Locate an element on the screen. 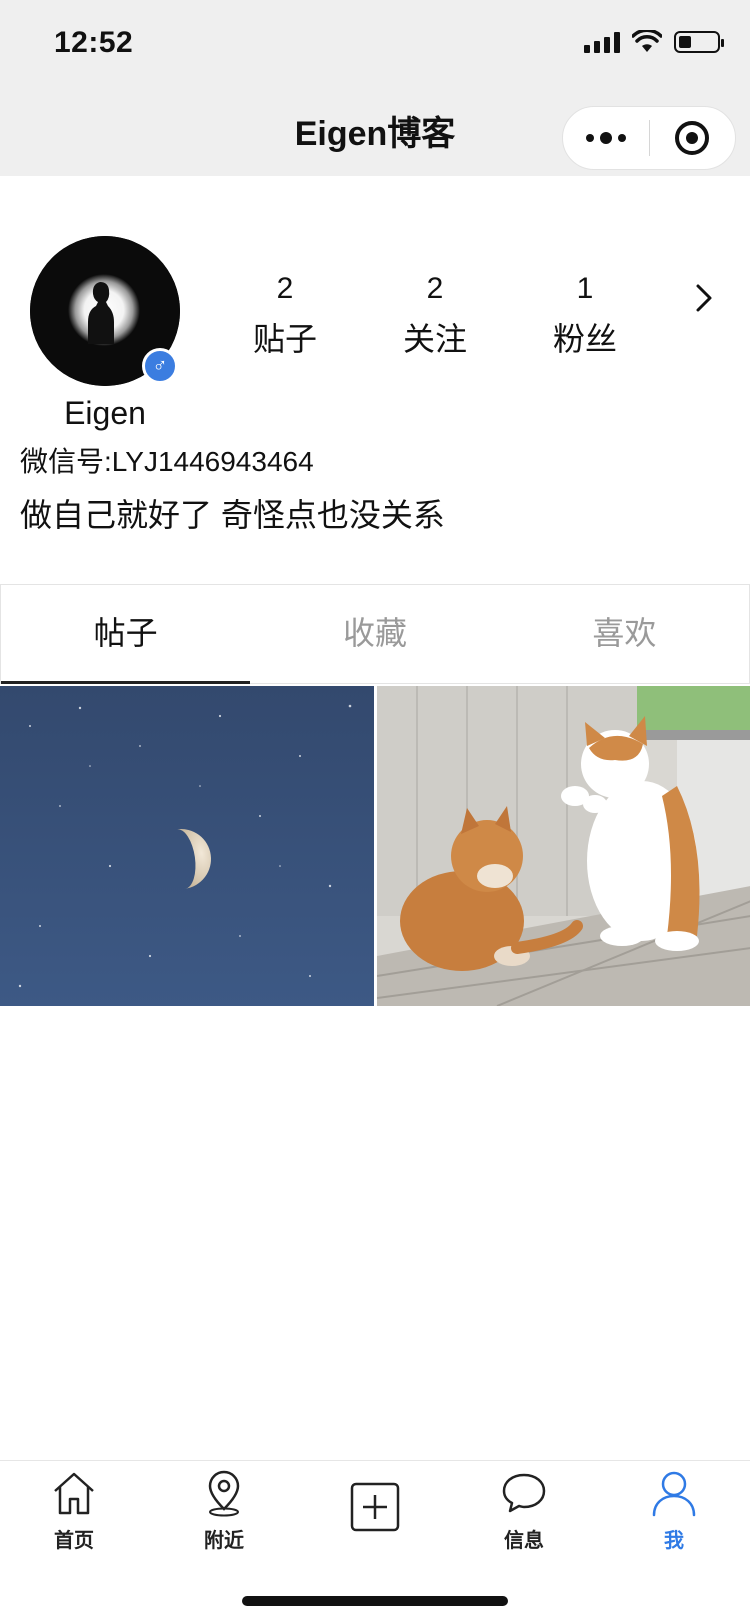 This screenshot has height=1624, width=750. tab-bar-label: 附近 is located at coordinates (224, 1541).